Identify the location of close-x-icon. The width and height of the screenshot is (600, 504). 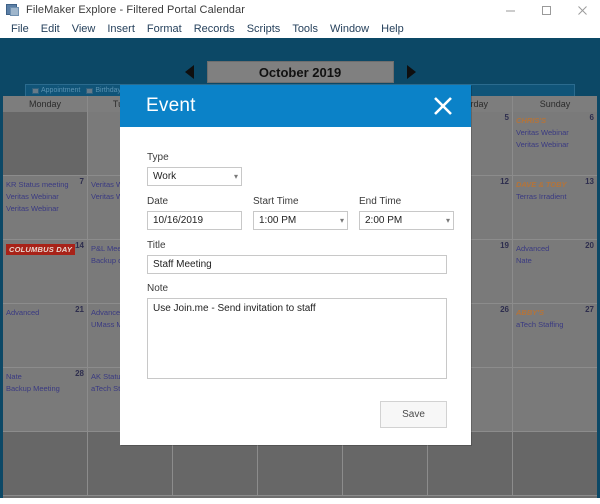
(443, 106).